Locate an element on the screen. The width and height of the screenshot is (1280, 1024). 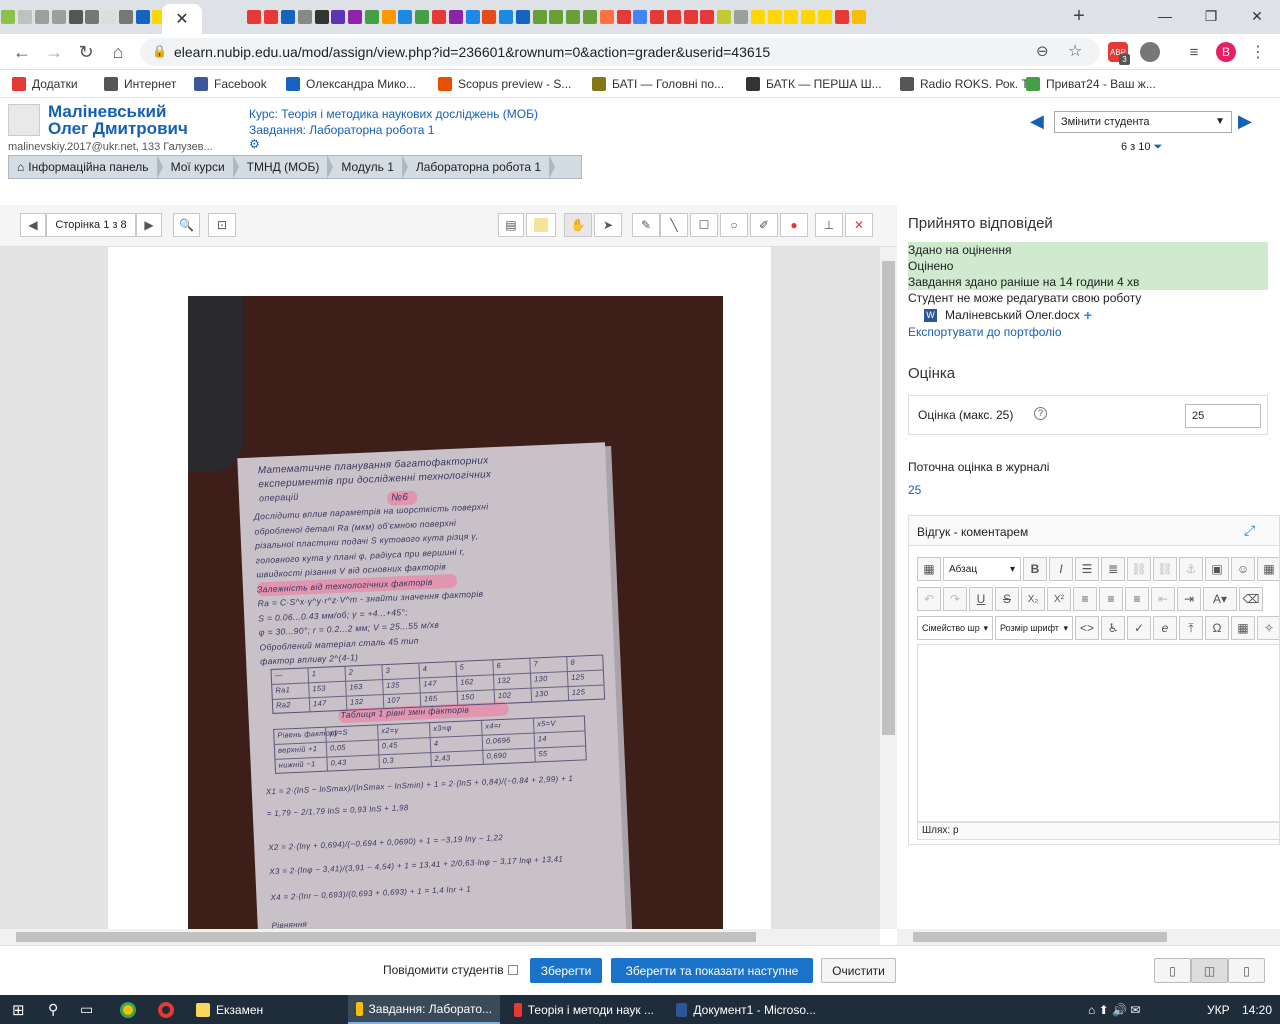
viewer-vertical-scrollbar is located at coordinates (888, 588).